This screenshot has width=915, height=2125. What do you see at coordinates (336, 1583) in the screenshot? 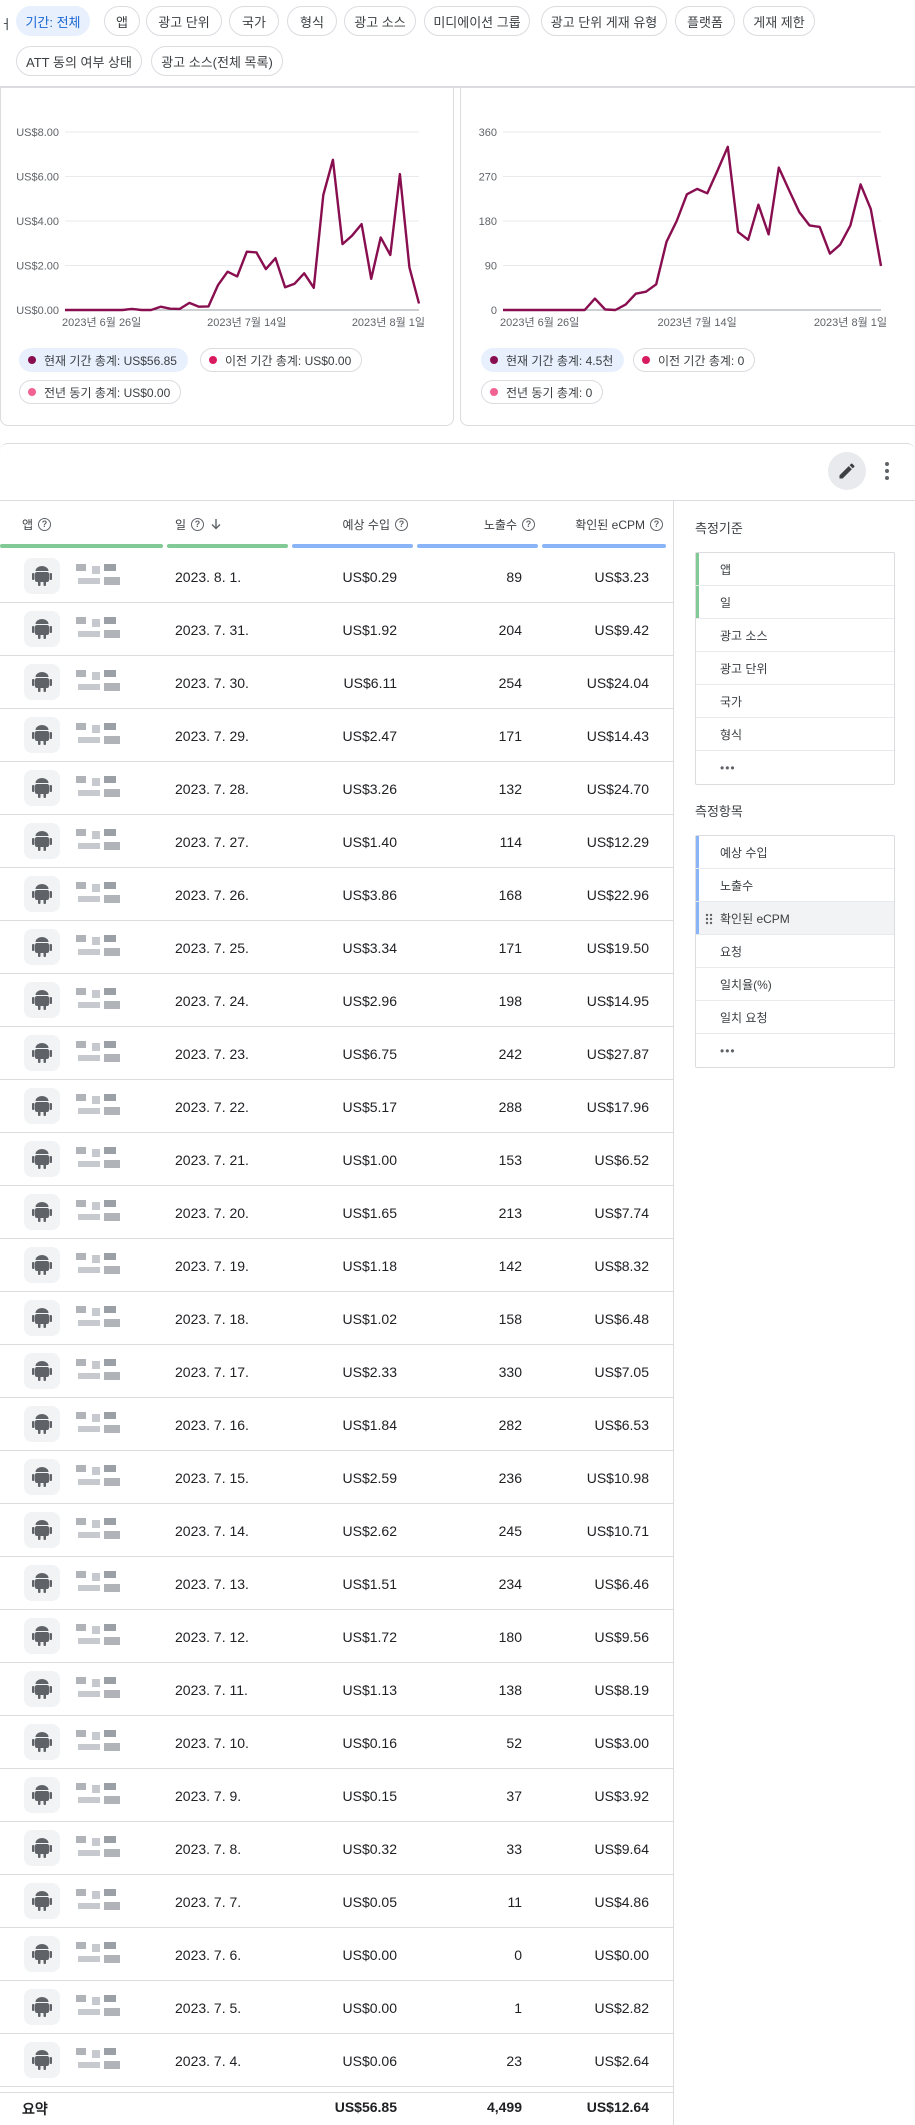
I see `table-row: 2023. 7. 13. US$1.51 234 US$6.46` at bounding box center [336, 1583].